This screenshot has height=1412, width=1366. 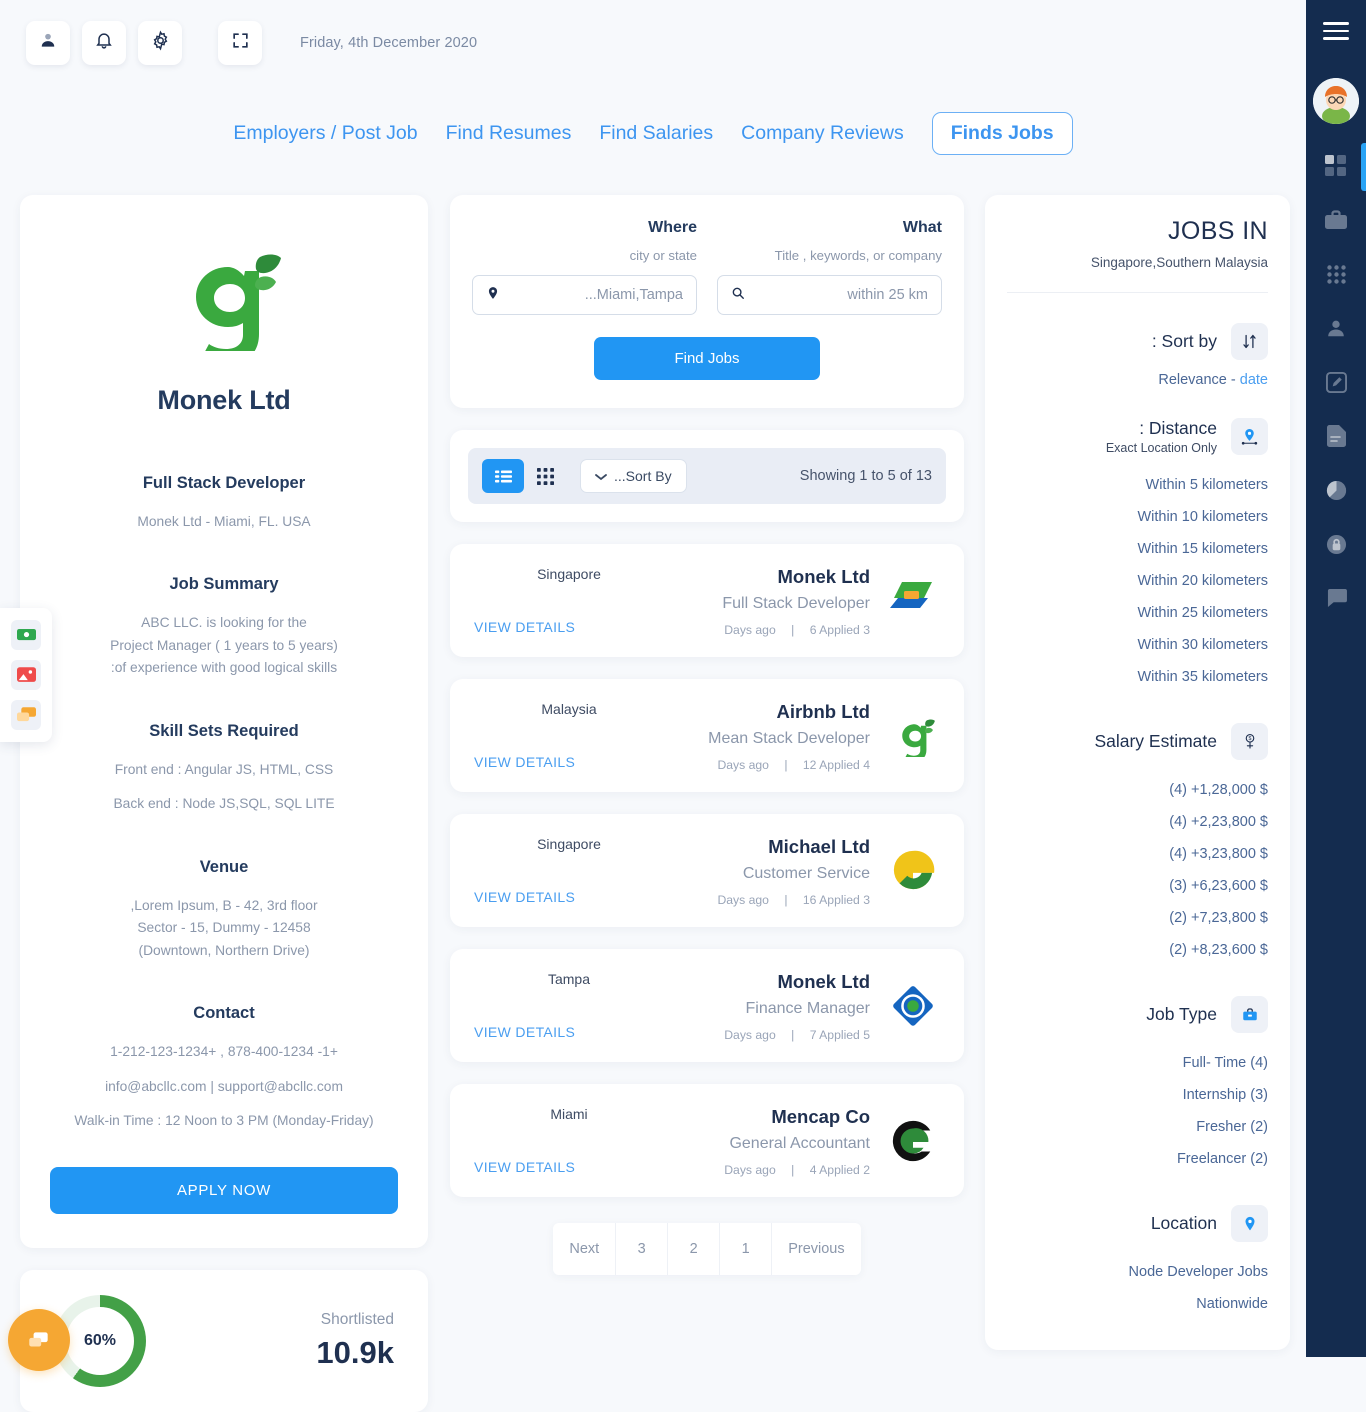 What do you see at coordinates (224, 1086) in the screenshot?
I see `contact-email: info@abcllc.com | support@abcllc.com` at bounding box center [224, 1086].